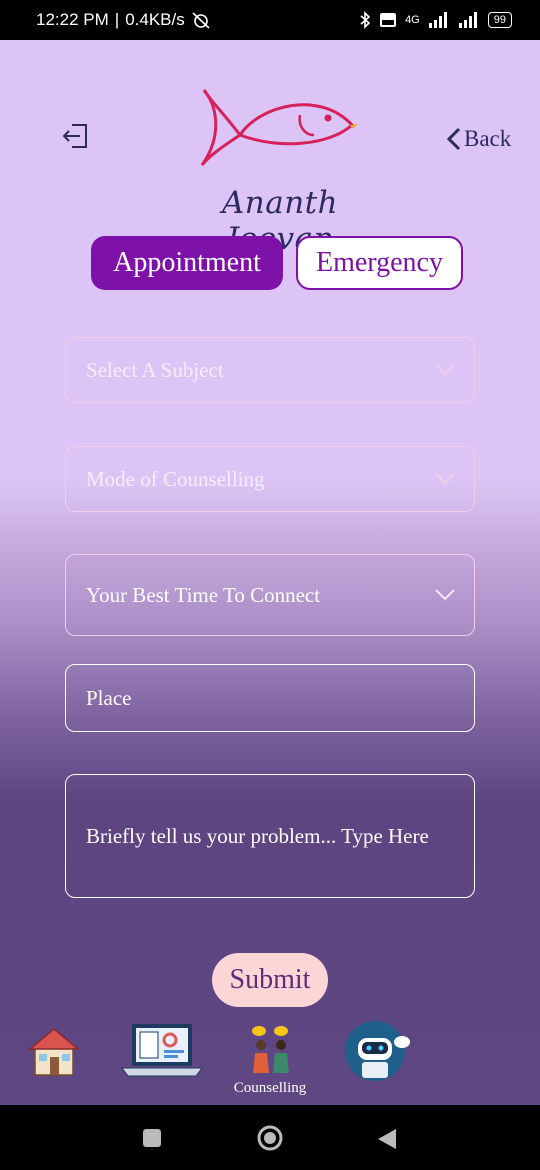 This screenshot has height=1170, width=540. I want to click on time-placeholder: Your Best Time To Connect, so click(203, 594).